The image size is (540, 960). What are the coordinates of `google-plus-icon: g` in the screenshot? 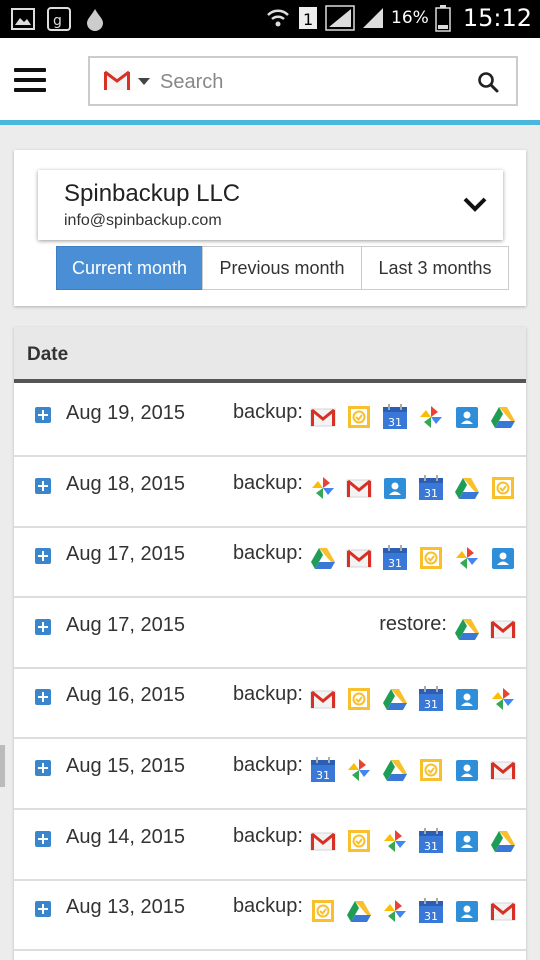 It's located at (59, 19).